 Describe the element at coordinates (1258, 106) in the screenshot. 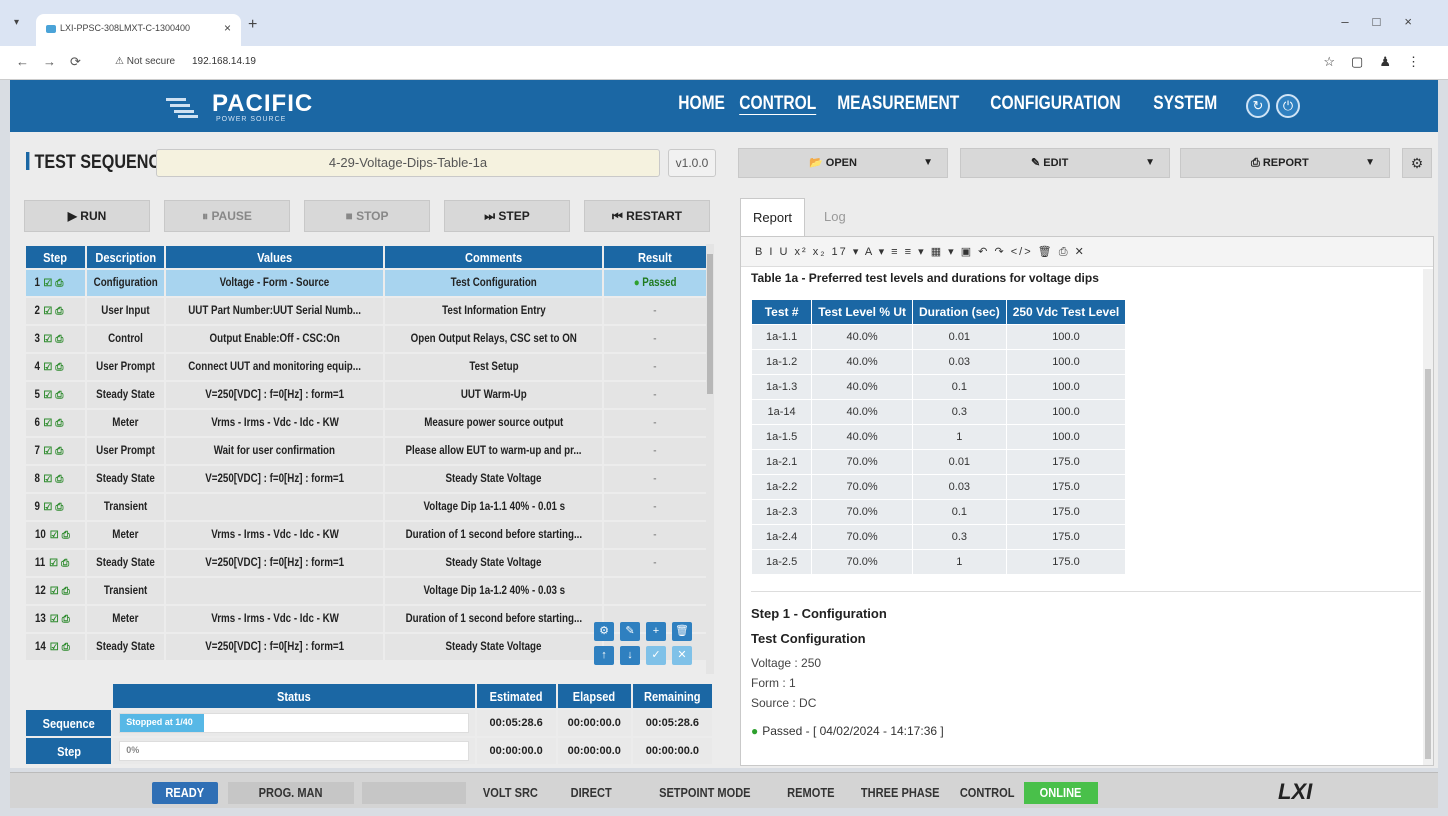

I see `reset-icon: ↻` at that location.